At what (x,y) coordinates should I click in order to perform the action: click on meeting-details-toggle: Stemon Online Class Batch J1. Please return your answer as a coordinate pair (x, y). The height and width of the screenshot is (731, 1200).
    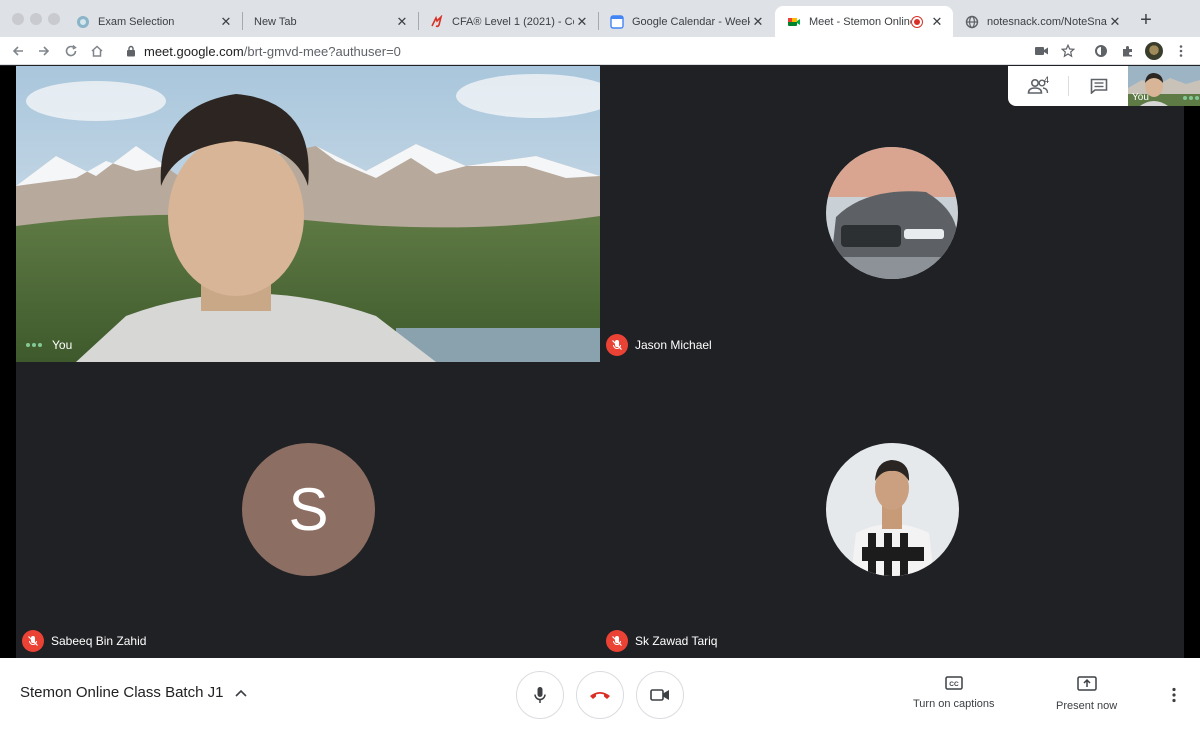
    Looking at the image, I should click on (134, 692).